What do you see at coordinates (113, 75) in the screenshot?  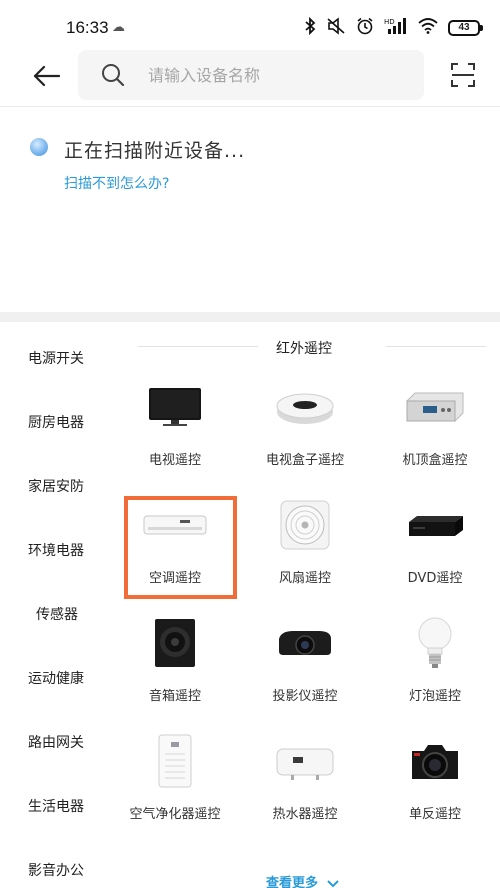 I see `search-icon` at bounding box center [113, 75].